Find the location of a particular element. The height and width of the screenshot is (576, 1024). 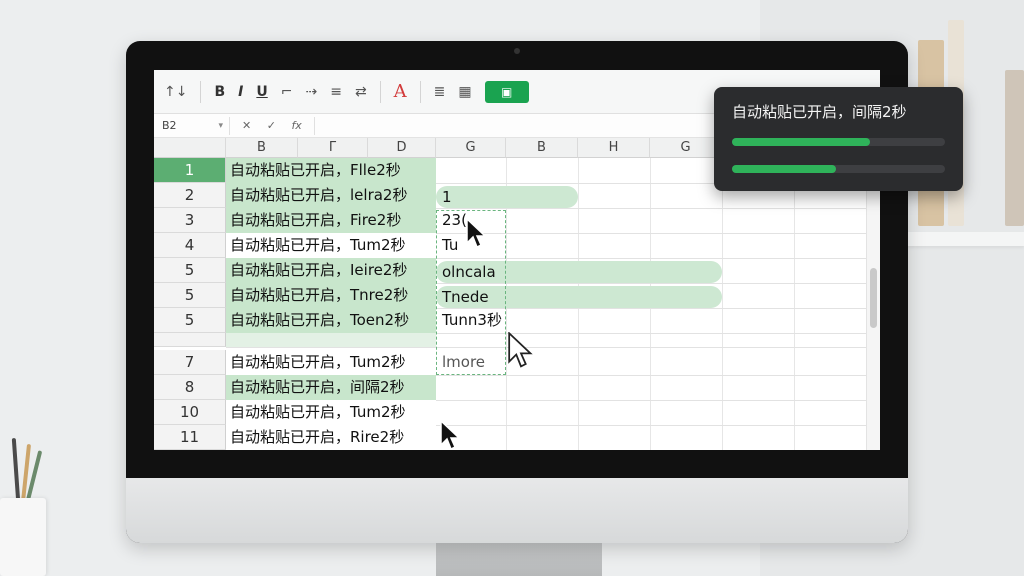

column-header: Γ is located at coordinates (333, 148).